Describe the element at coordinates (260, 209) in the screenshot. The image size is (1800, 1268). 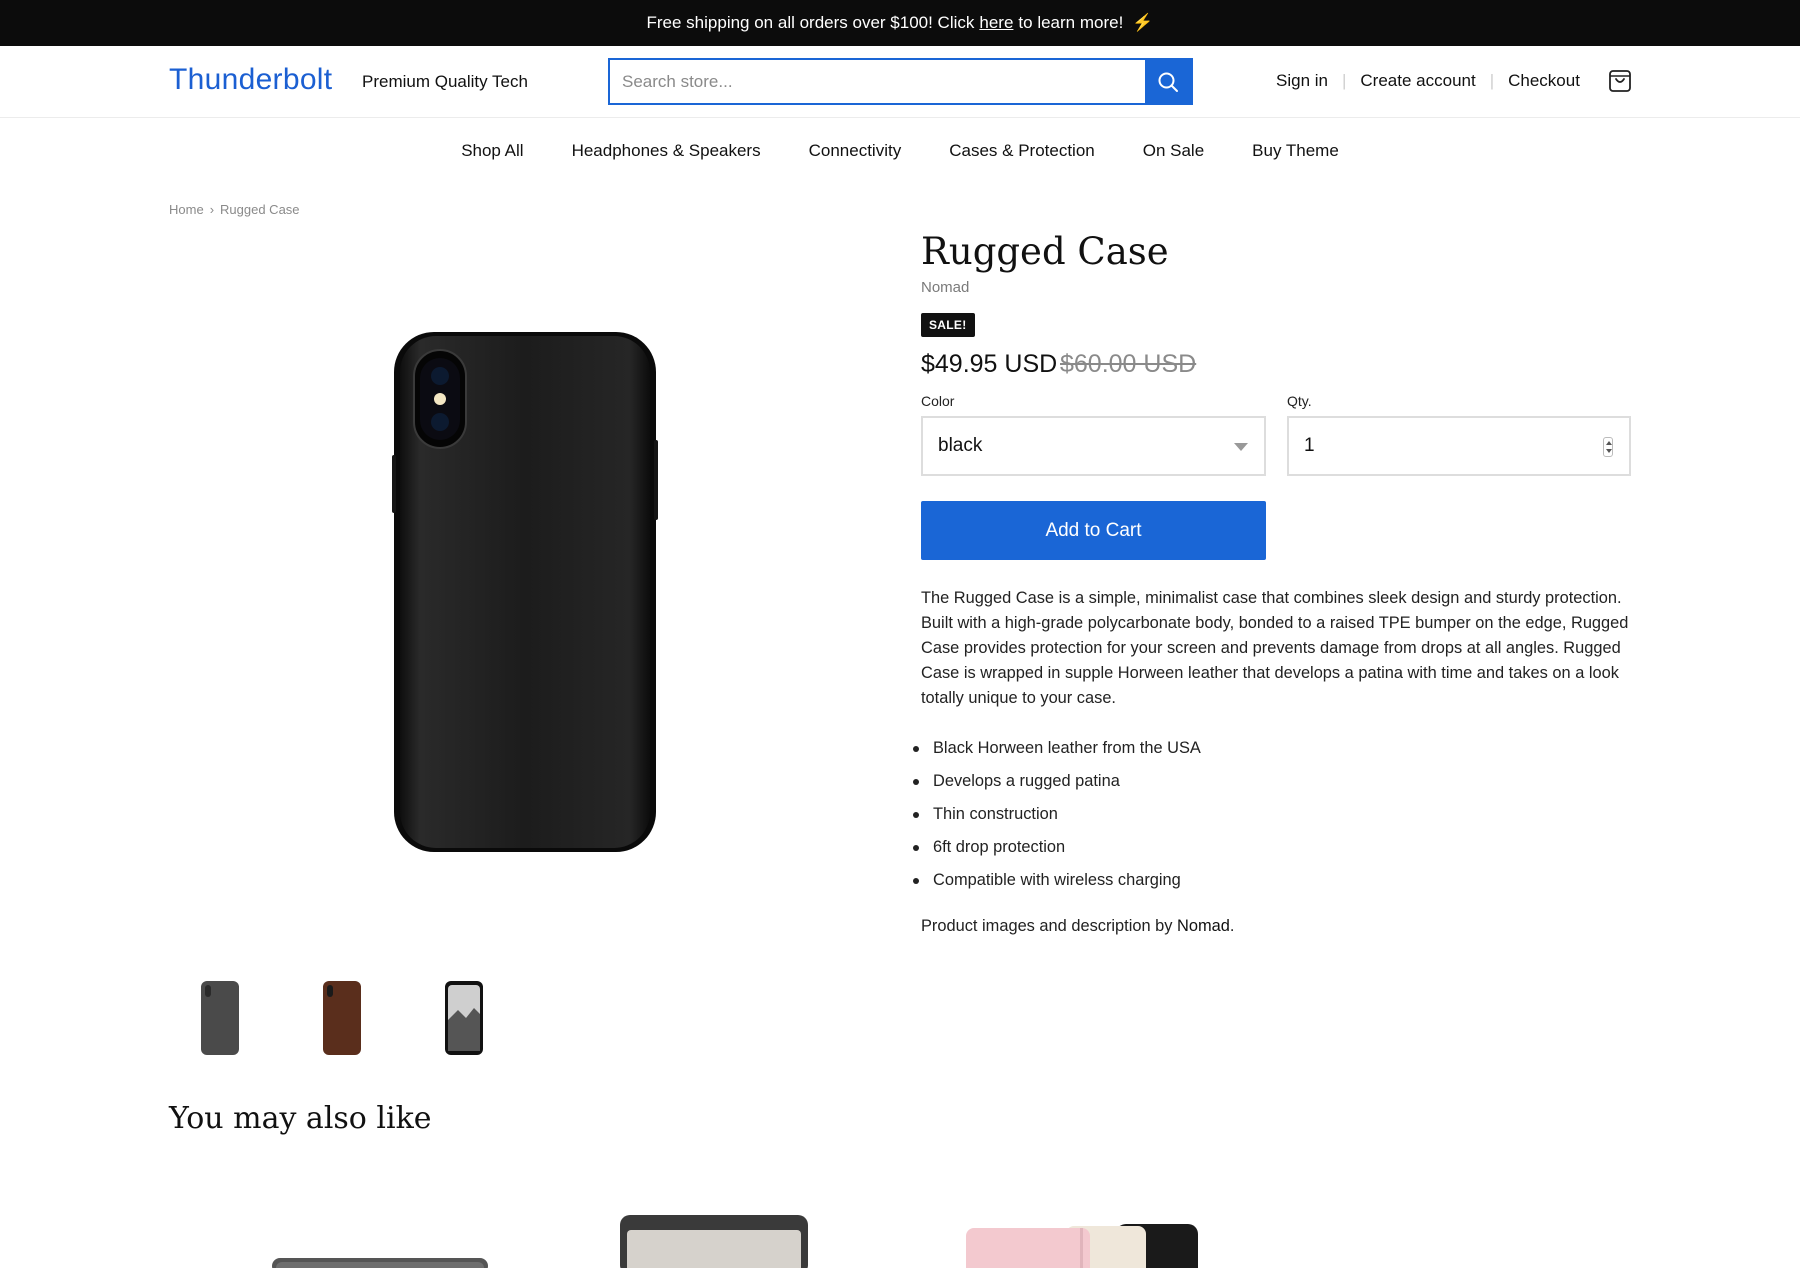
I see `breadcrumb-current: Rugged Case` at that location.